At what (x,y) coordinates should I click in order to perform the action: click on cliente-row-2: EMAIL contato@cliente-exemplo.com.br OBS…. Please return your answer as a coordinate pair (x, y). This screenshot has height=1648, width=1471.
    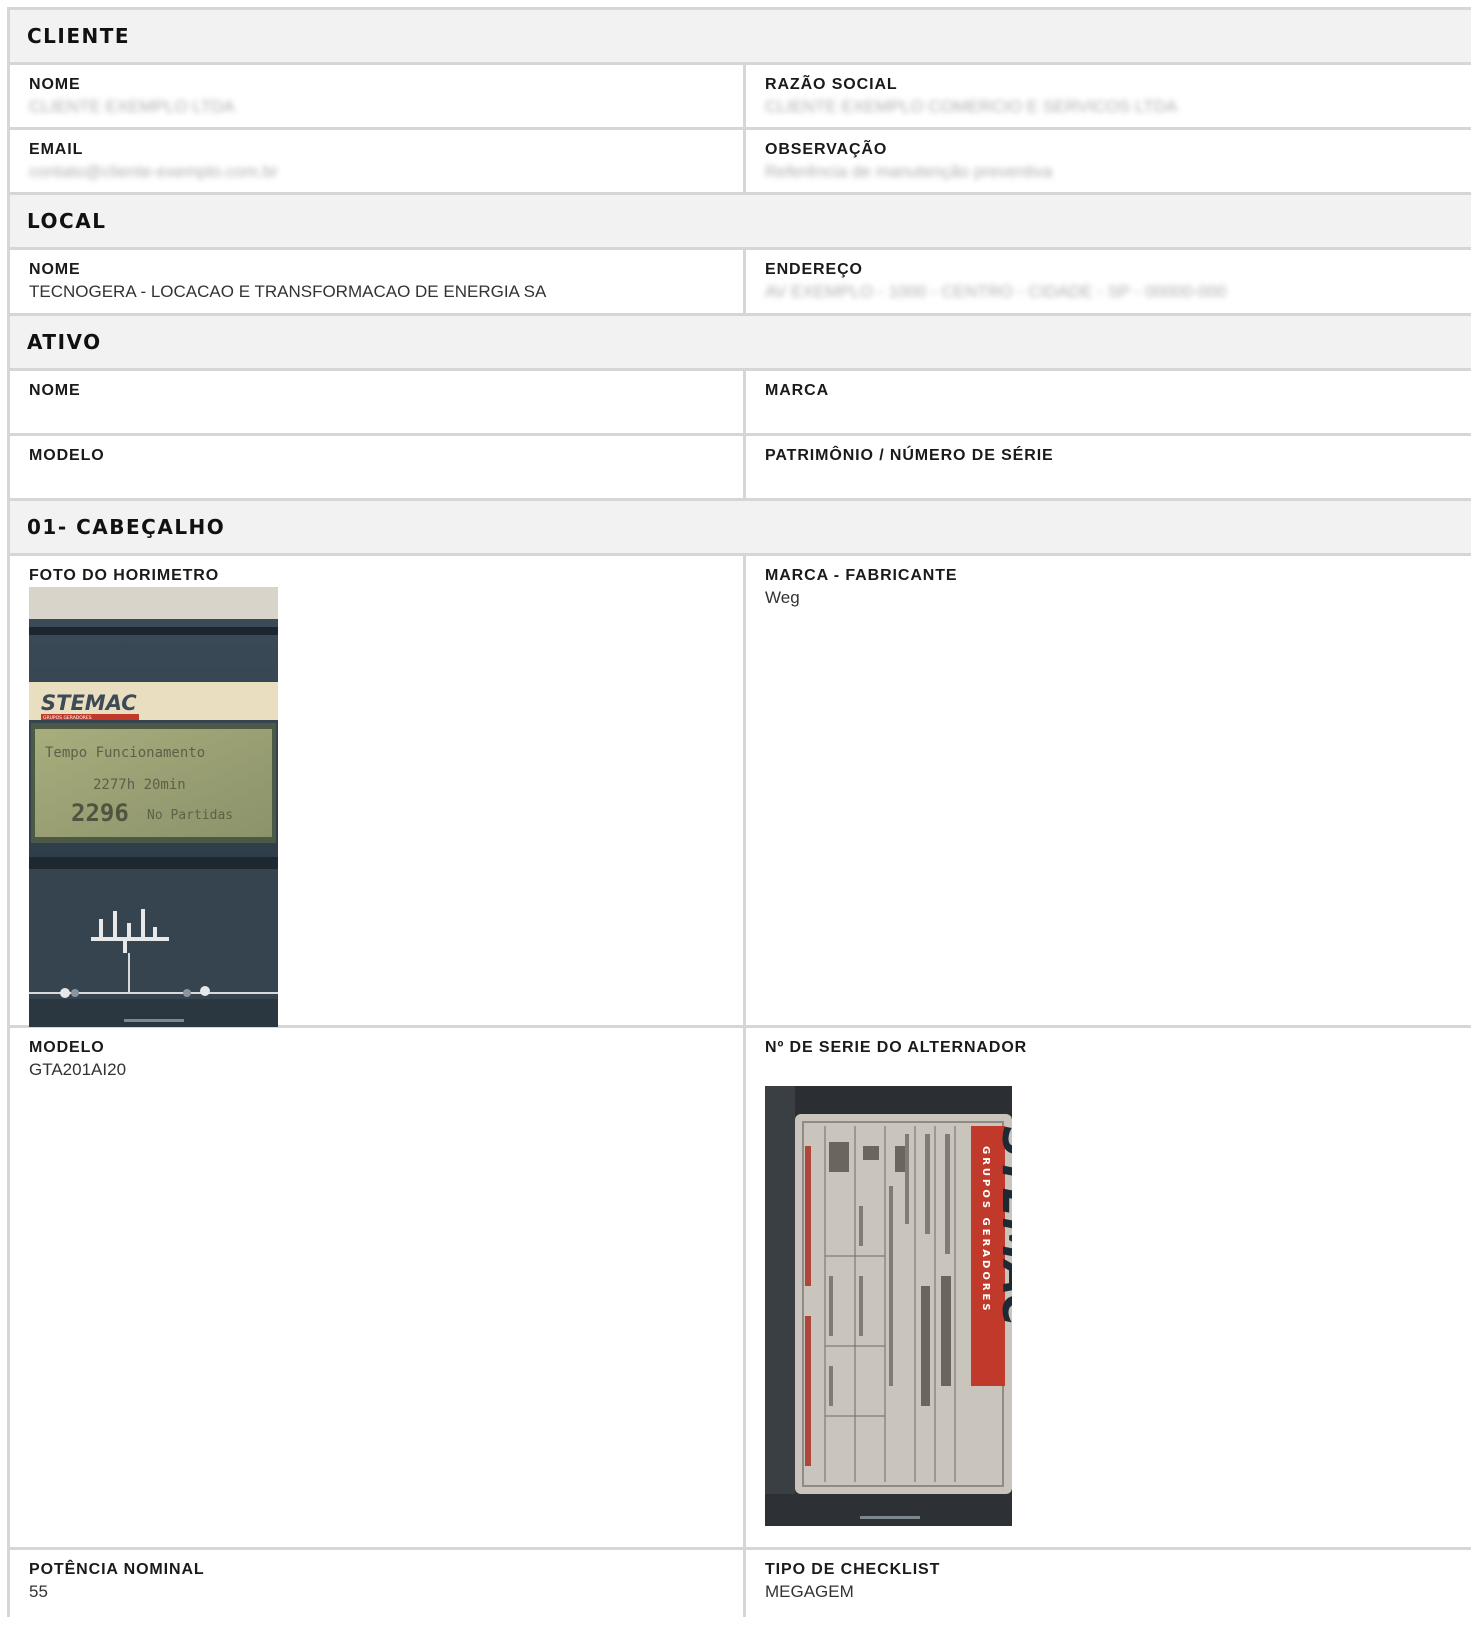
    Looking at the image, I should click on (739, 159).